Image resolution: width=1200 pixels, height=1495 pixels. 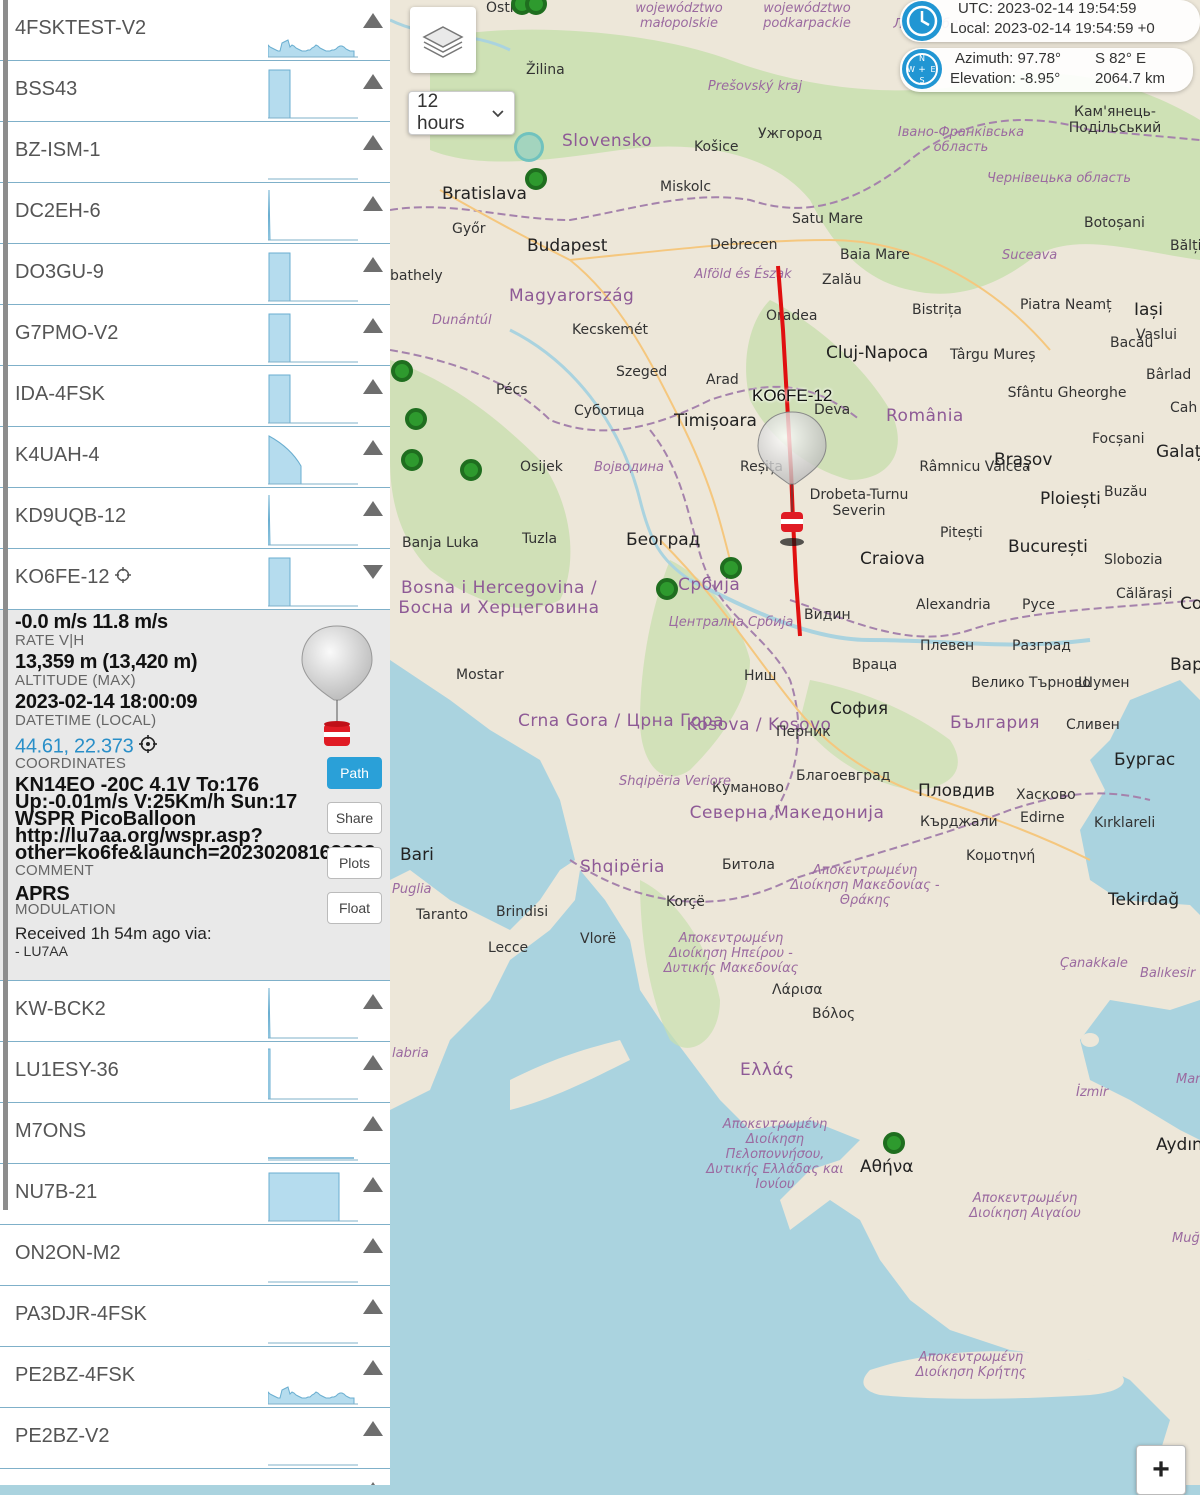 I want to click on sun-direction: S 82° E, so click(x=1121, y=58).